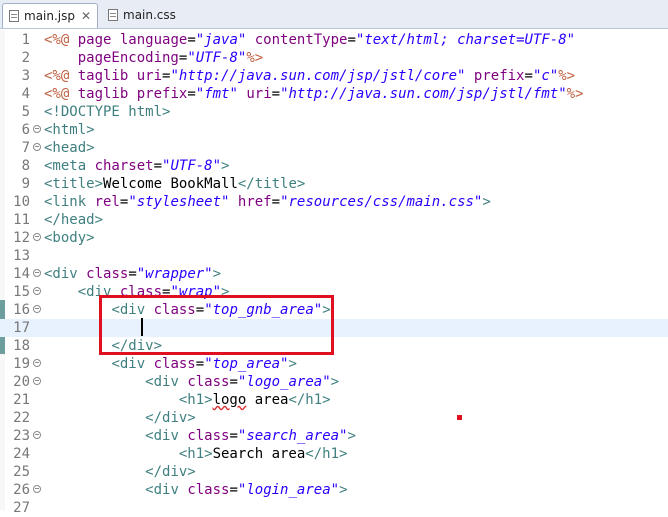 The height and width of the screenshot is (517, 668). What do you see at coordinates (334, 400) in the screenshot?
I see `code-line: 21 <h1>logo area</h1>` at bounding box center [334, 400].